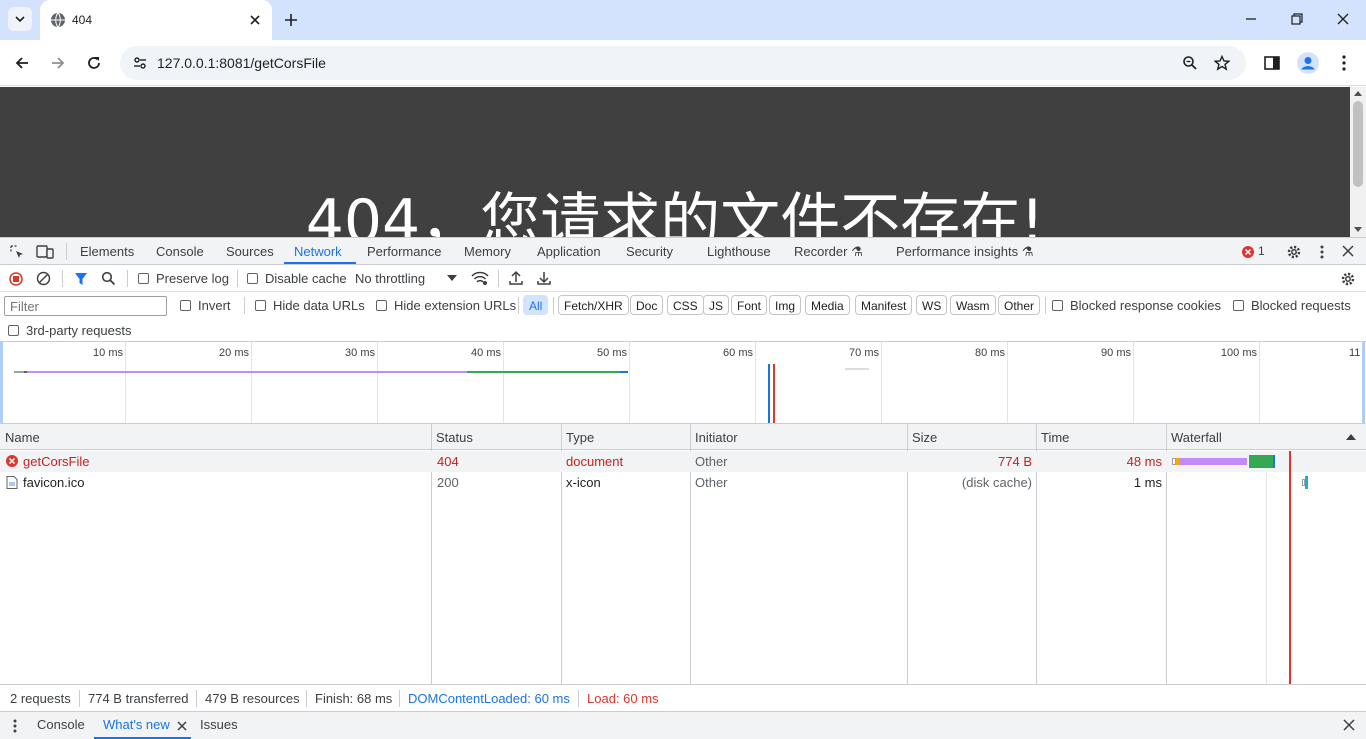 The height and width of the screenshot is (739, 1366). Describe the element at coordinates (827, 305) in the screenshot. I see `type-chip-media: Media` at that location.